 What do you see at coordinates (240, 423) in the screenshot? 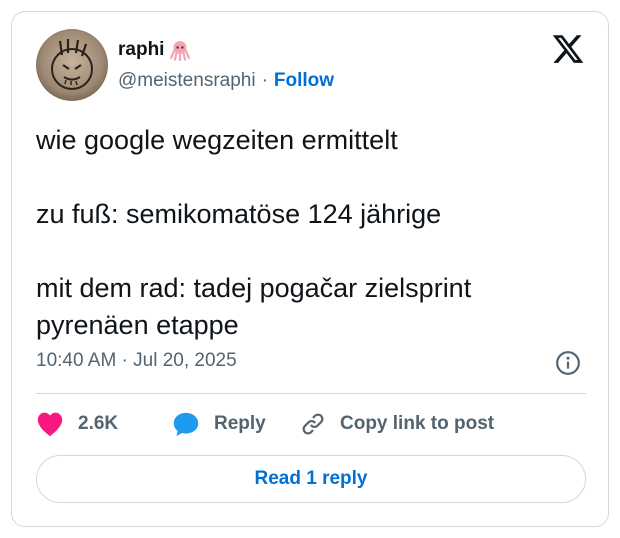
I see `reply-label: Reply` at bounding box center [240, 423].